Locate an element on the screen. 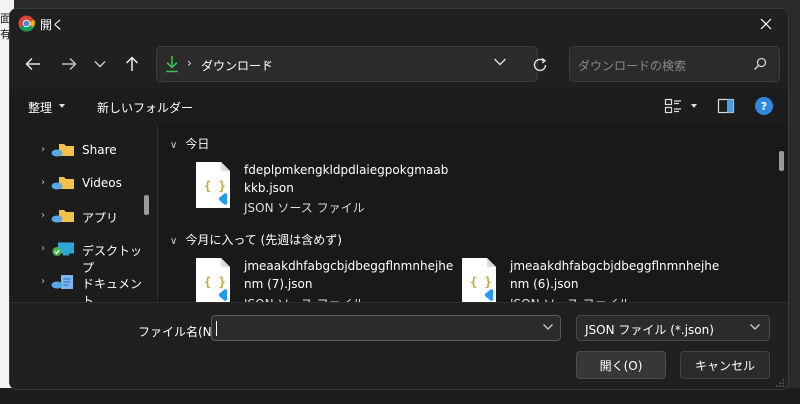 Image resolution: width=800 pixels, height=404 pixels. back-button is located at coordinates (33, 64).